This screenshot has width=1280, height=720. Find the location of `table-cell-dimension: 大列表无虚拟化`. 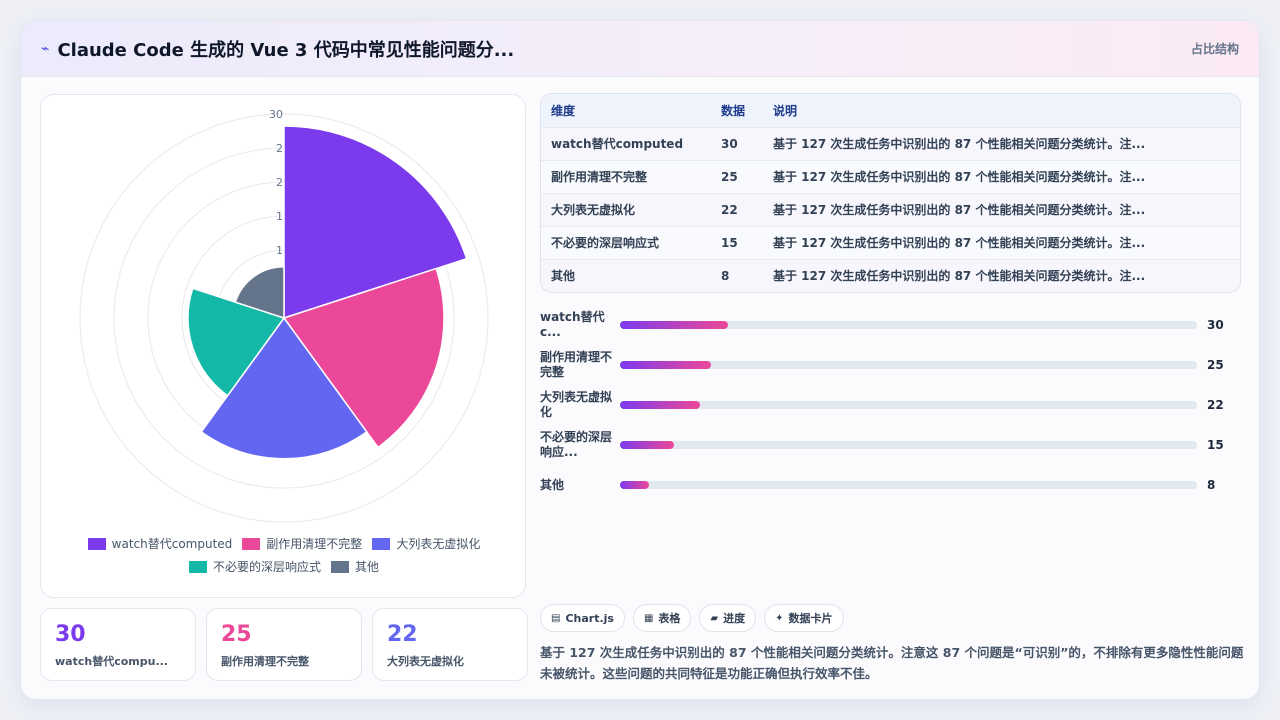

table-cell-dimension: 大列表无虚拟化 is located at coordinates (626, 209).